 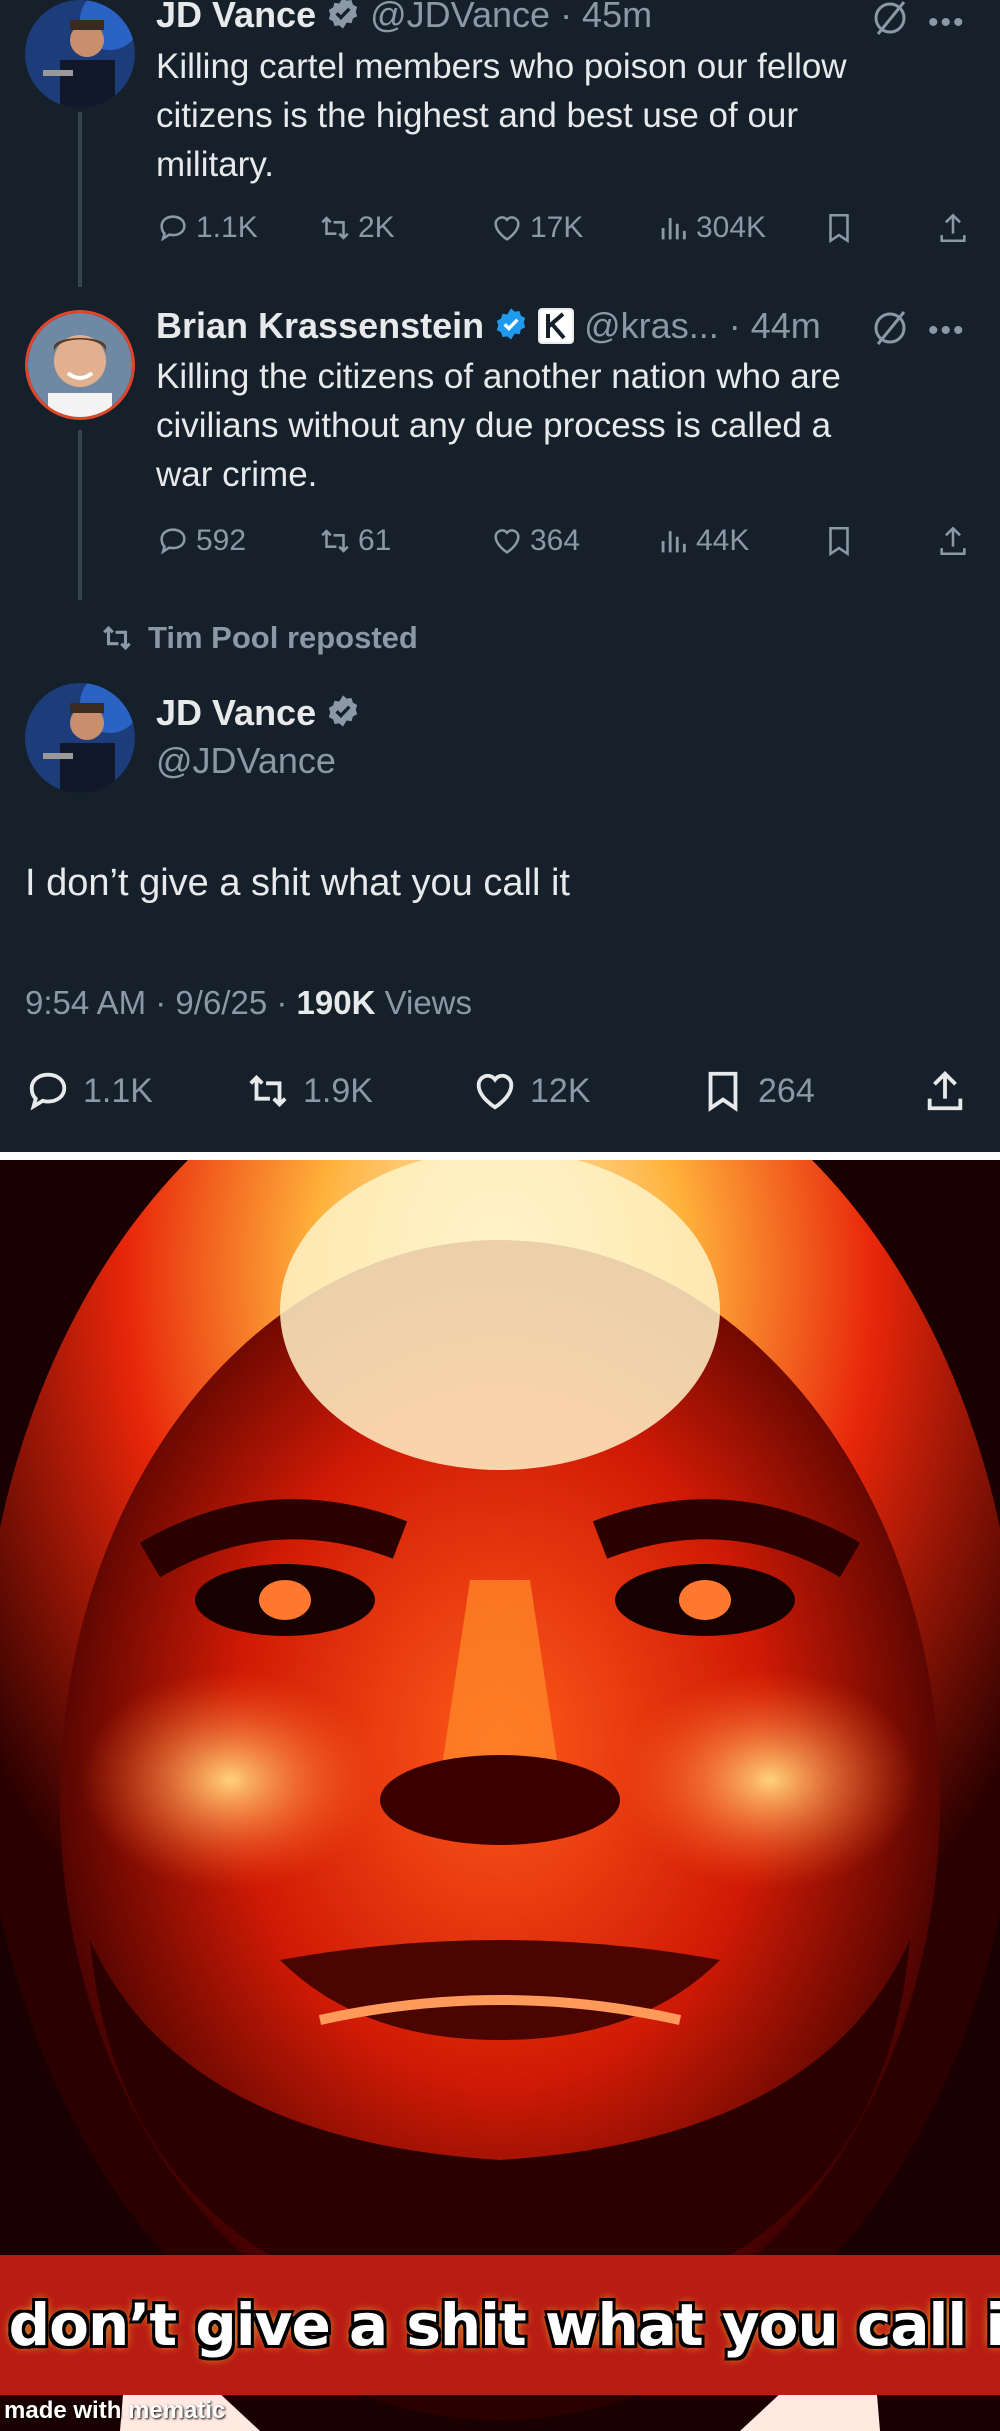 What do you see at coordinates (606, 17) in the screenshot?
I see `tweet-time: · 45m` at bounding box center [606, 17].